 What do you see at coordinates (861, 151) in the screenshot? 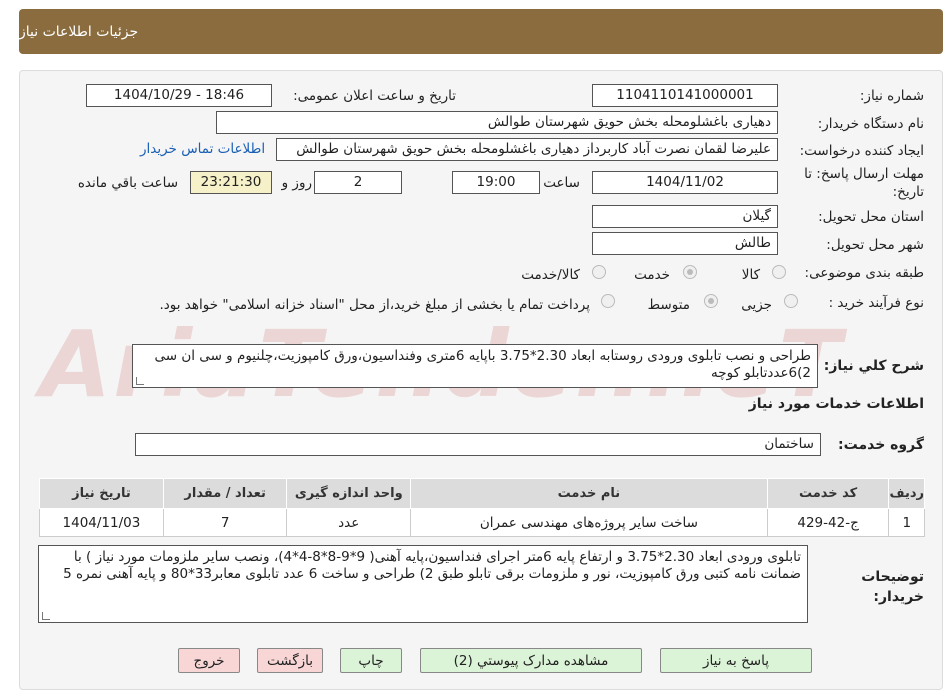
I see `creator-label: ایجاد کننده درخواست:` at bounding box center [861, 151].